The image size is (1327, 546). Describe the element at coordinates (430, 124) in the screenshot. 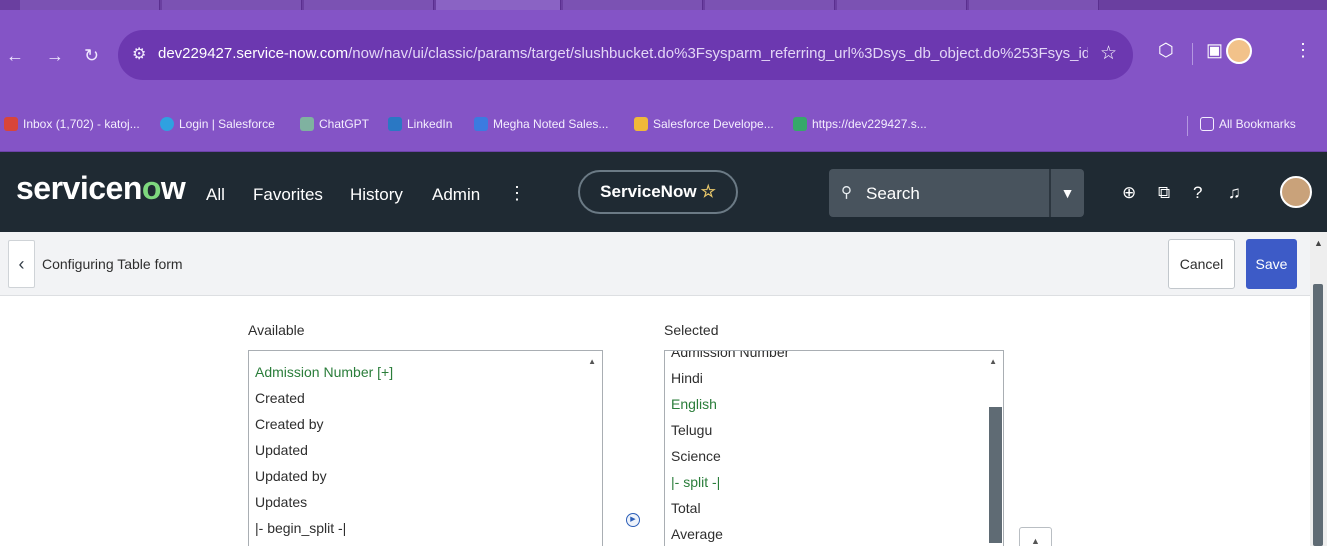

I see `bookmark-label: LinkedIn` at that location.